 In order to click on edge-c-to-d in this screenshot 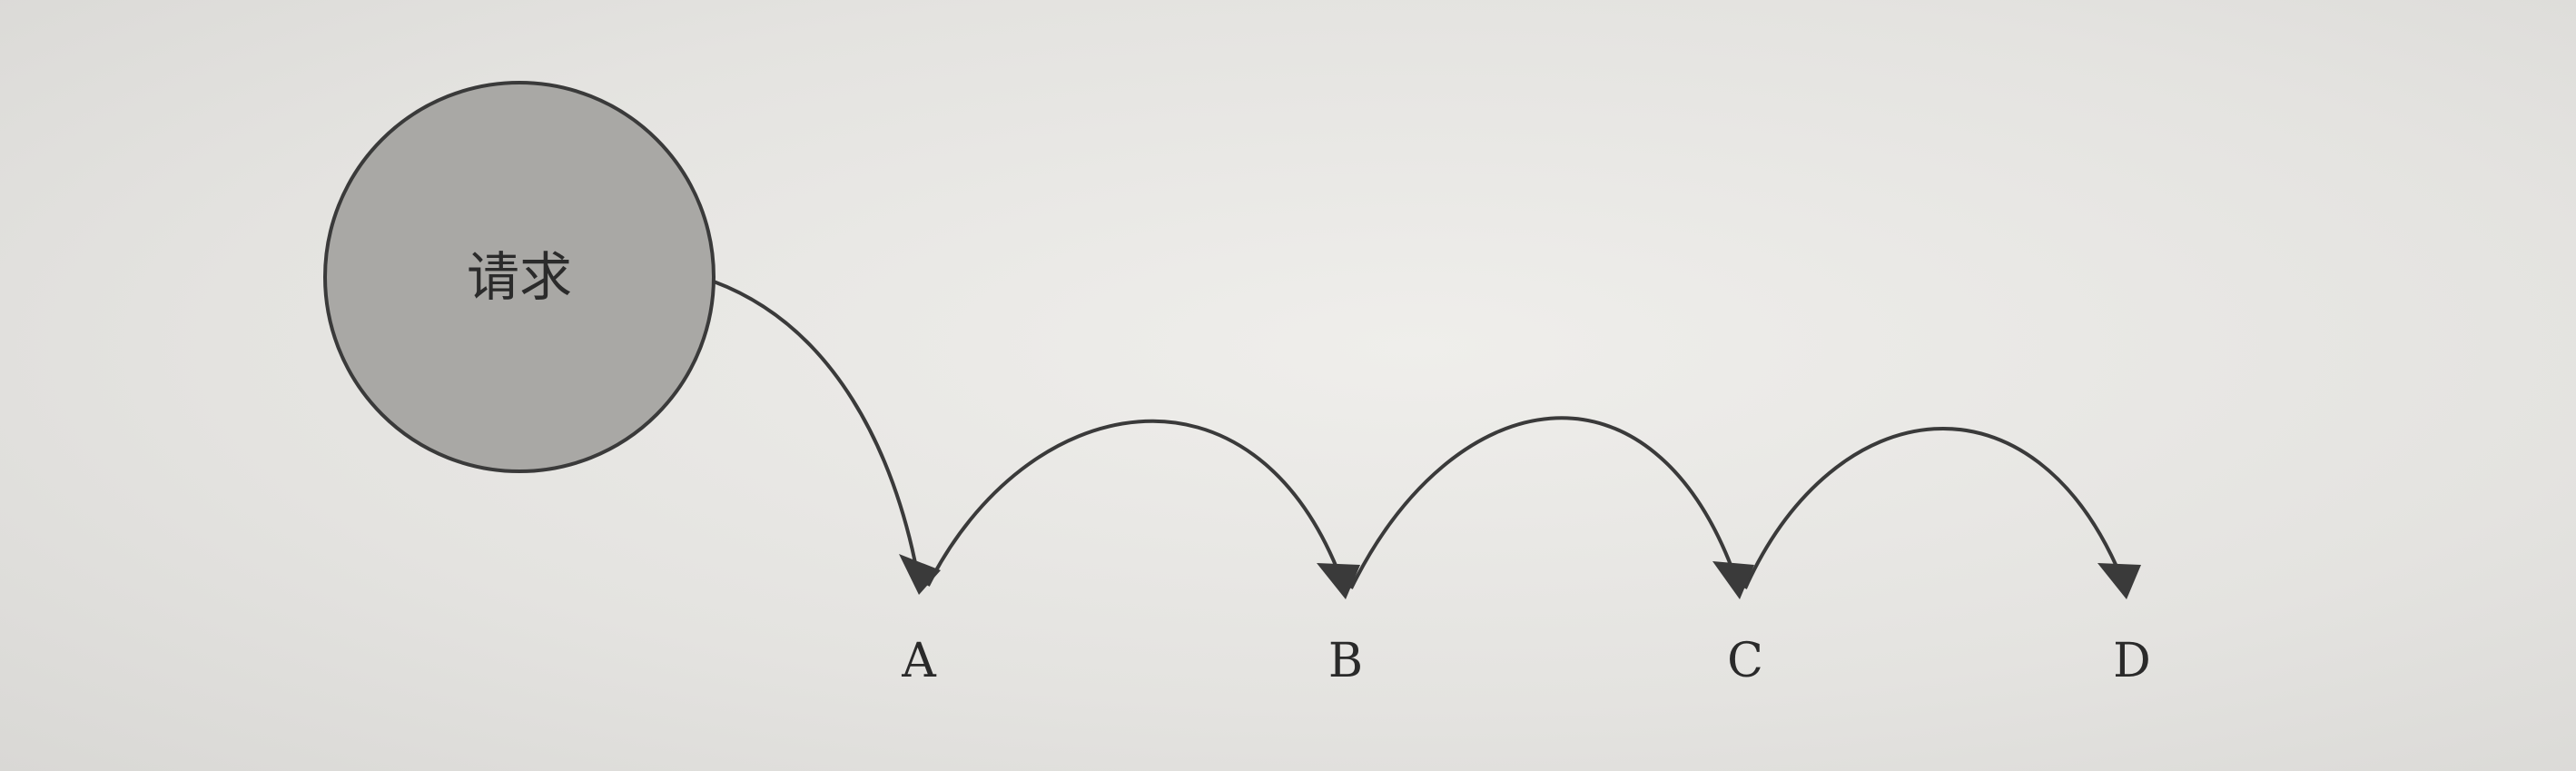, I will do `click(1934, 508)`.